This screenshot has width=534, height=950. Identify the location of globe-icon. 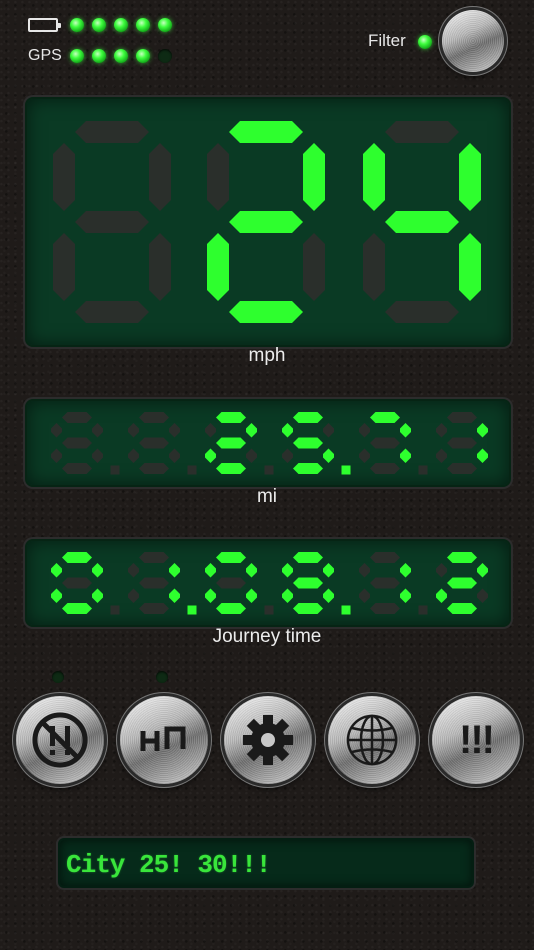
(372, 740).